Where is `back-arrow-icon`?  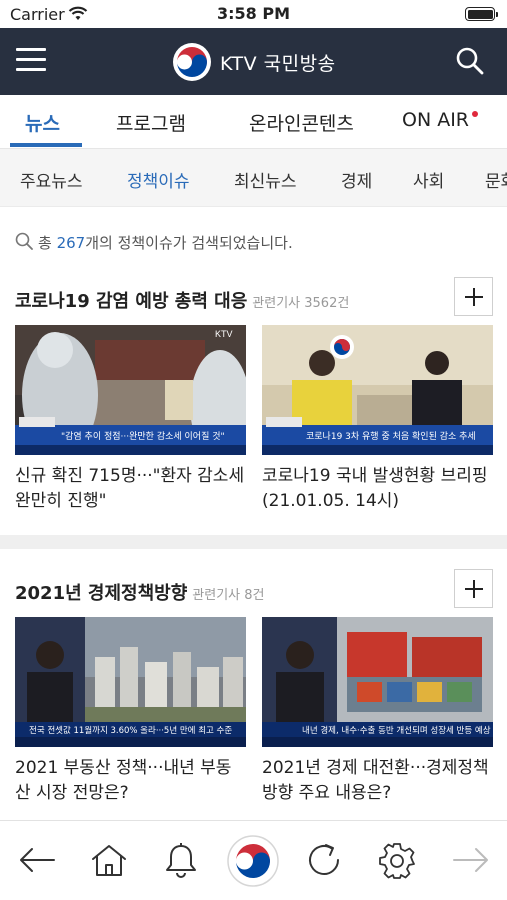
back-arrow-icon is located at coordinates (37, 860).